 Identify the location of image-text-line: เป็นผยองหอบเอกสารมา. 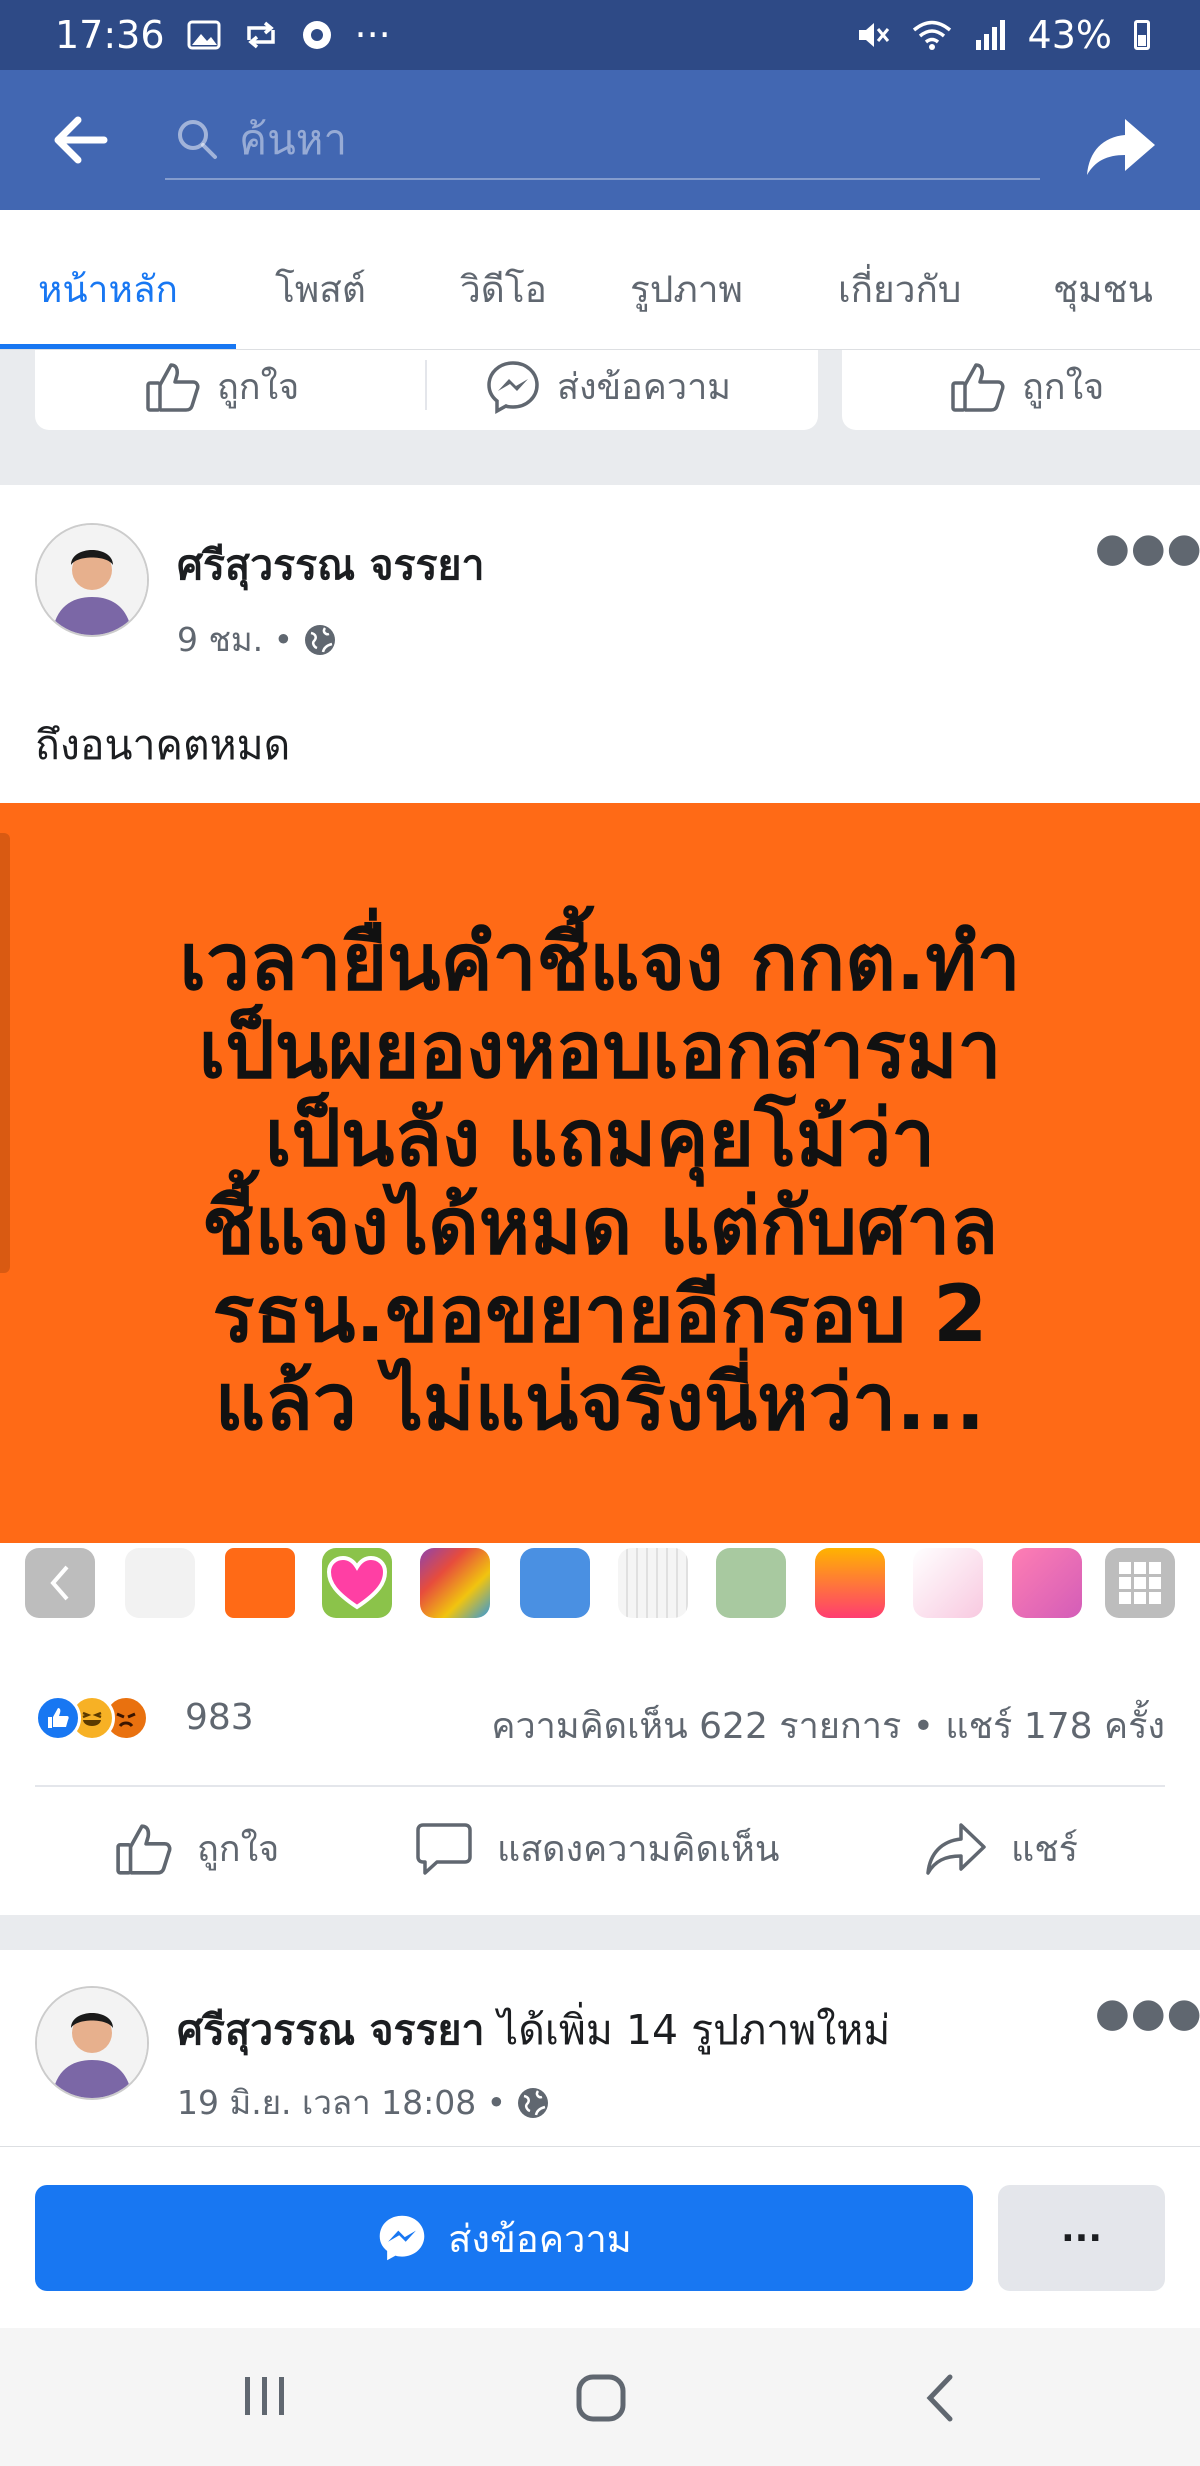
(600, 1051).